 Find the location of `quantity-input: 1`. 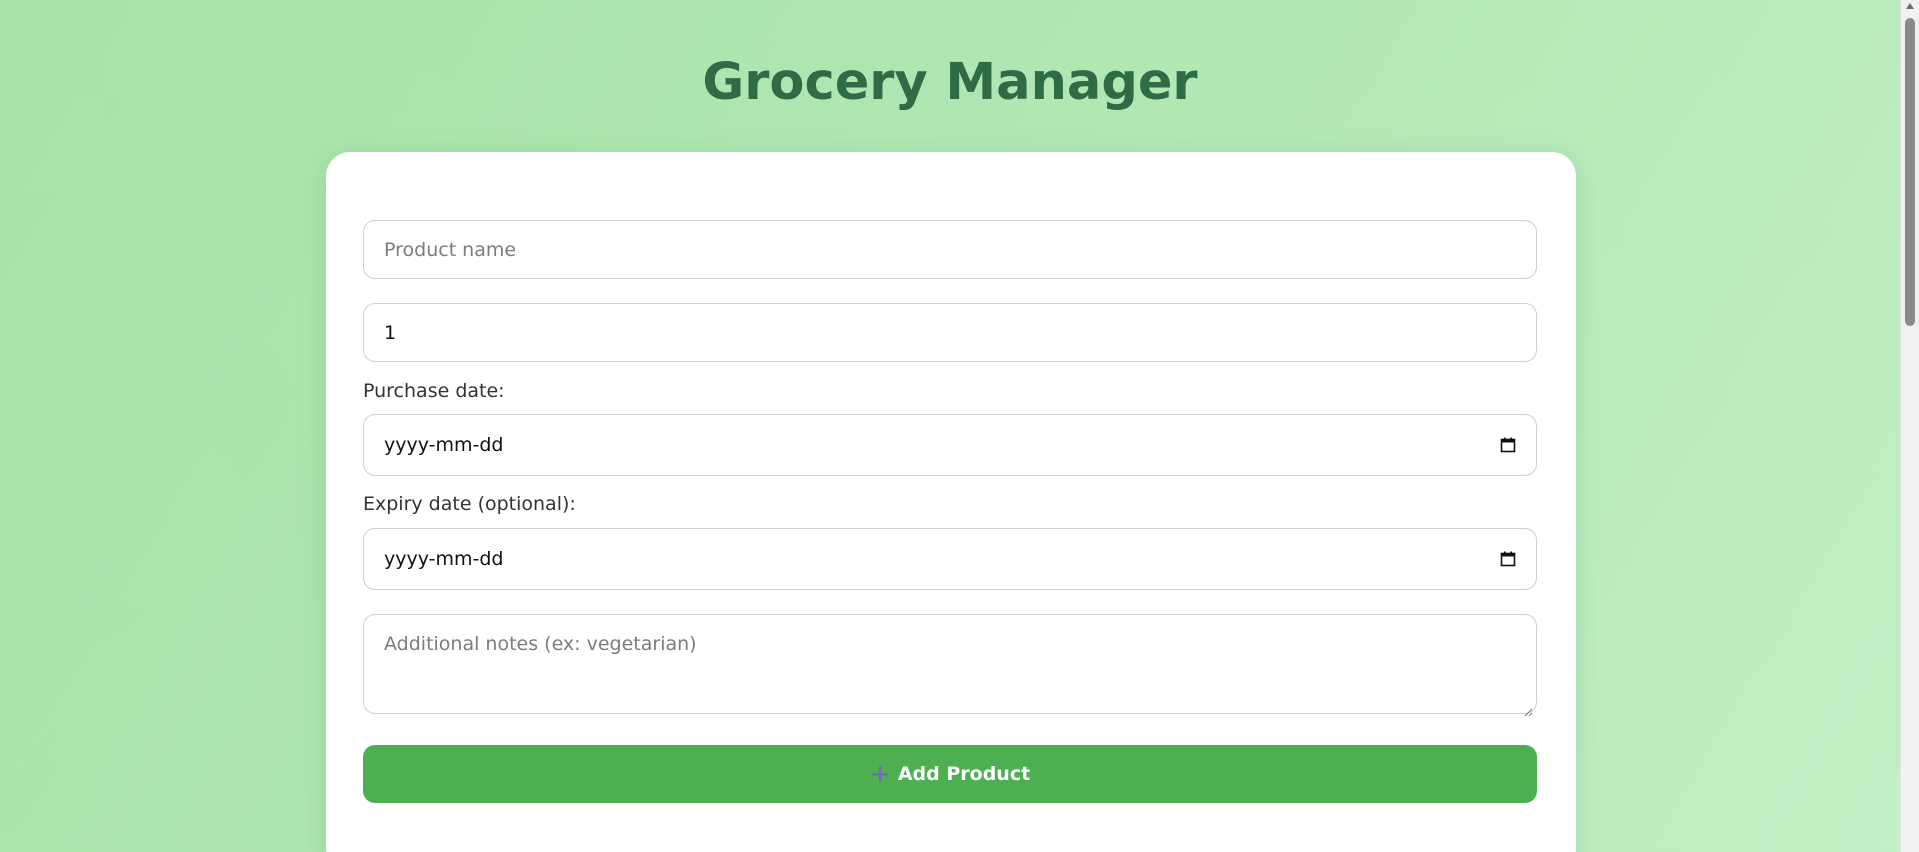

quantity-input: 1 is located at coordinates (950, 332).